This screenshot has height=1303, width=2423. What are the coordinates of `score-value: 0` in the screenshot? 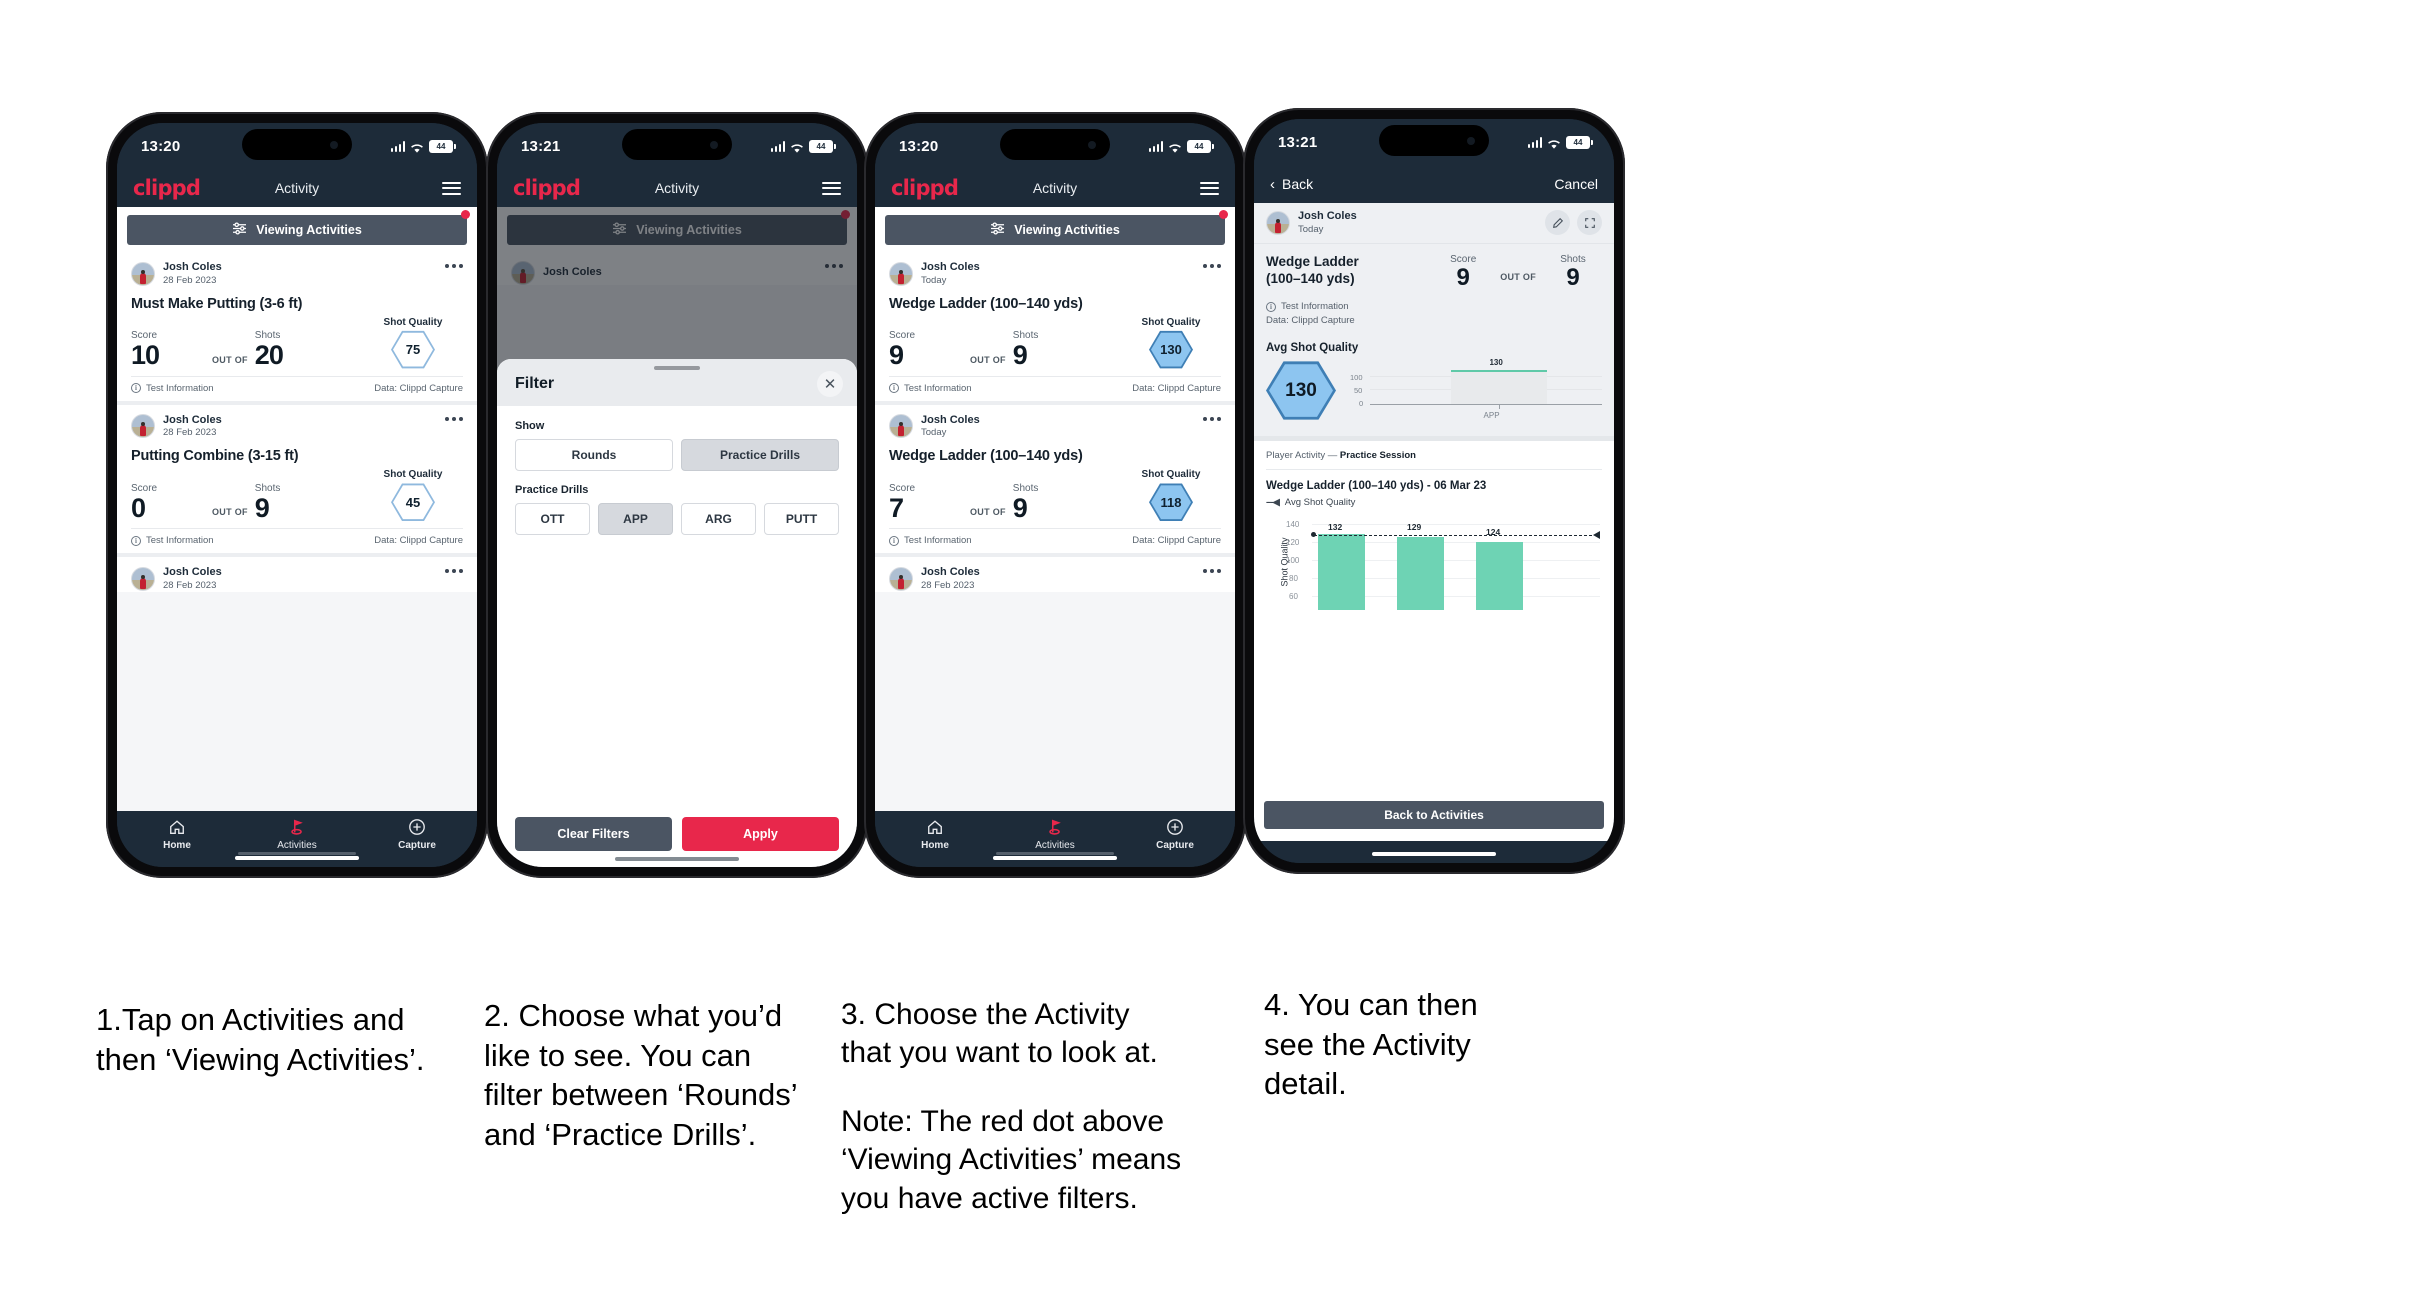 It's located at (138, 507).